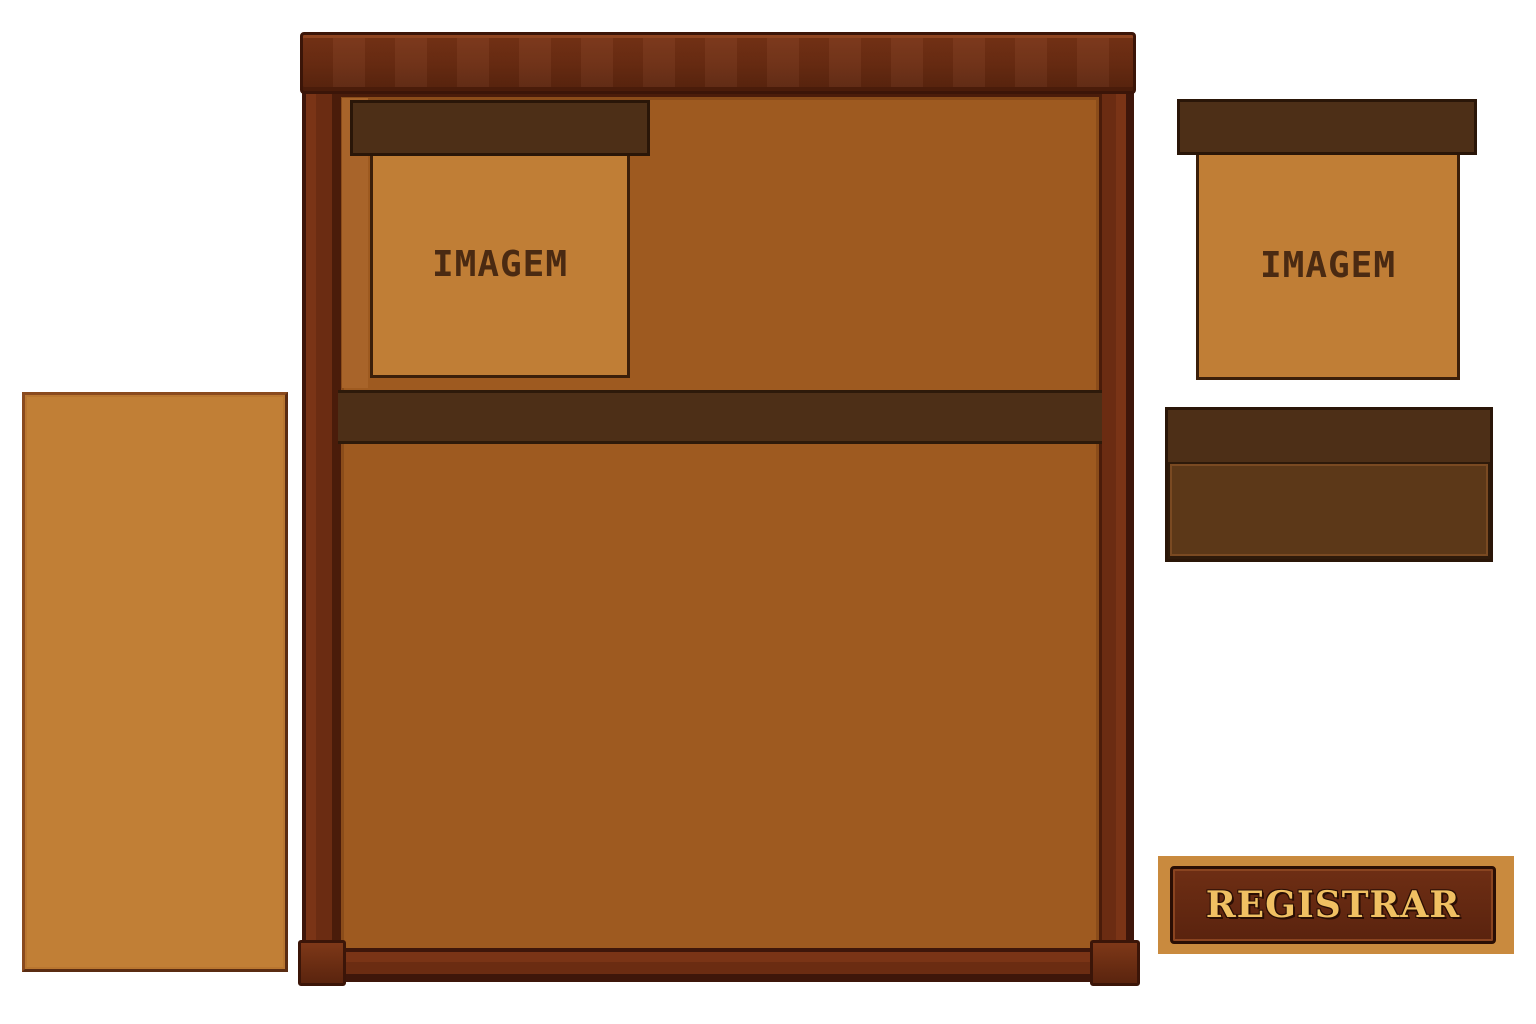 The height and width of the screenshot is (1024, 1536). Describe the element at coordinates (1329, 510) in the screenshot. I see `info-box-body` at that location.